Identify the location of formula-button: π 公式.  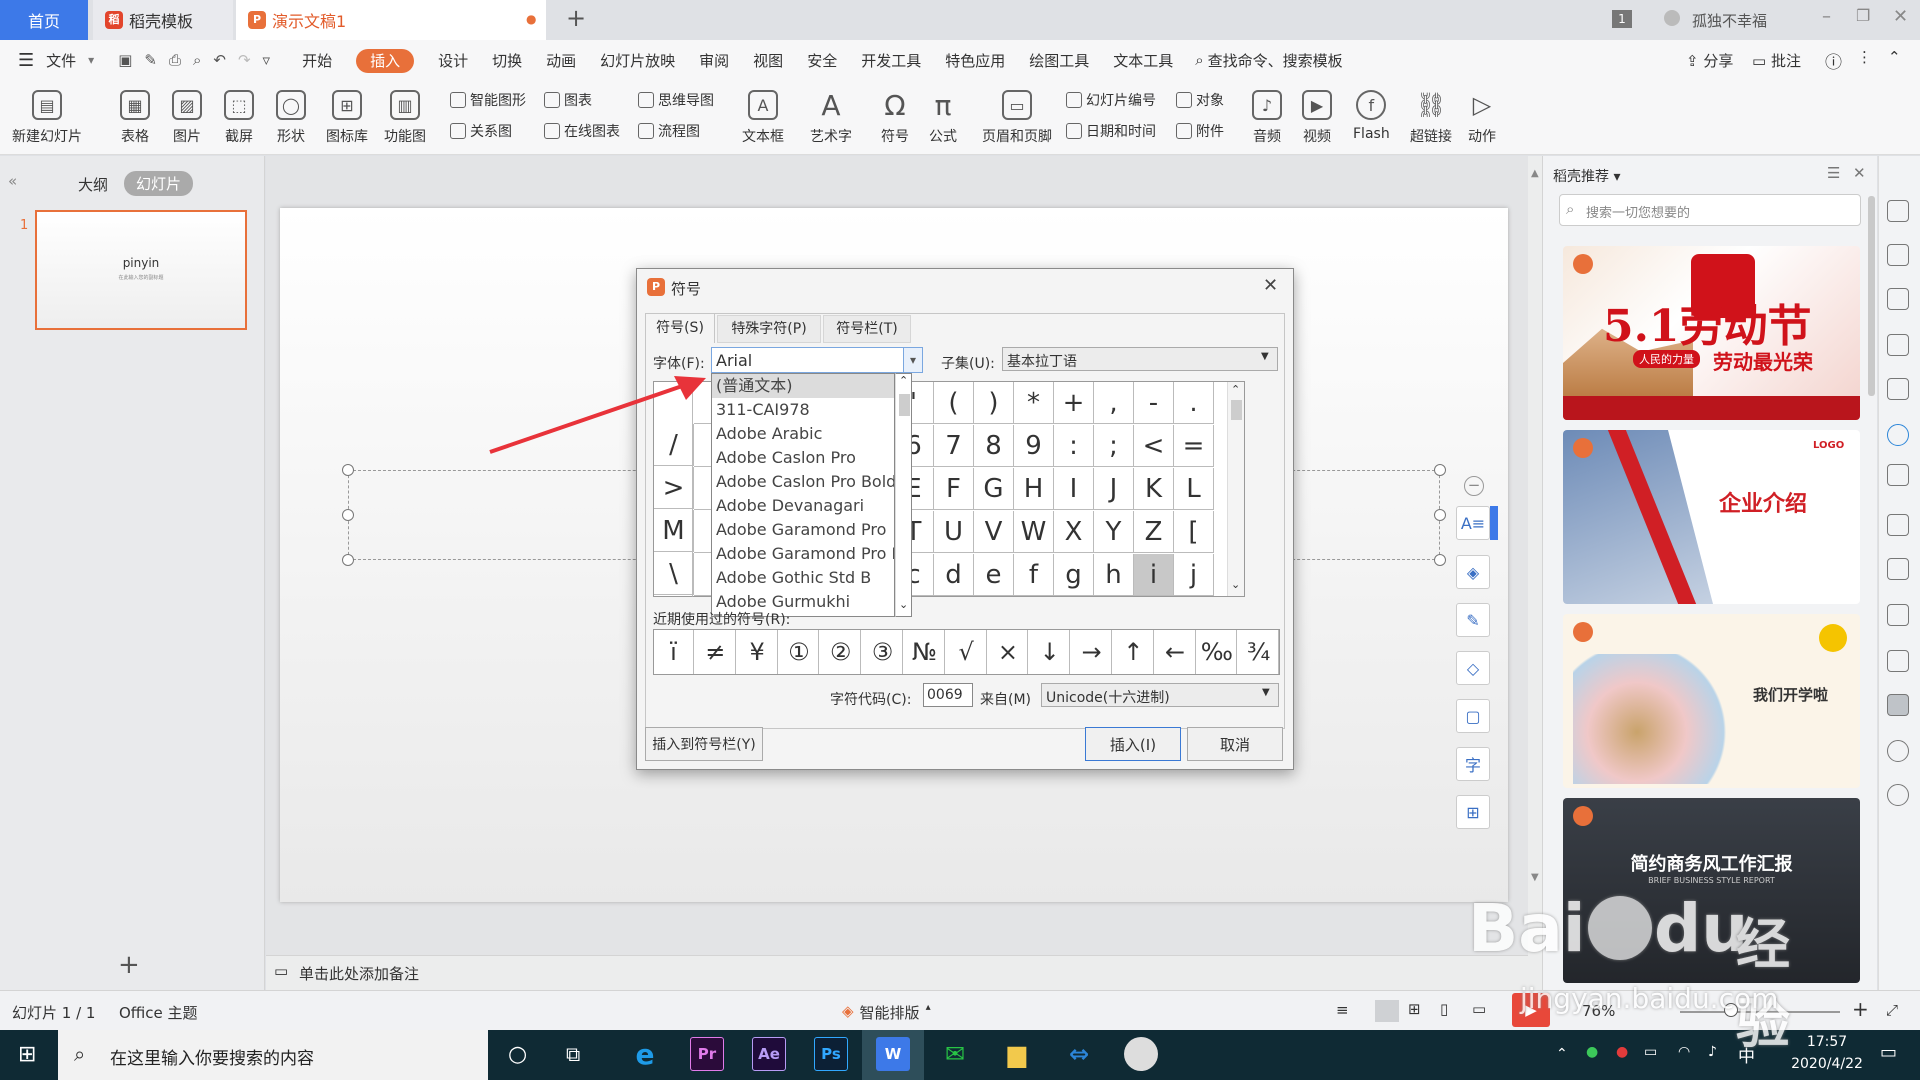
(943, 117).